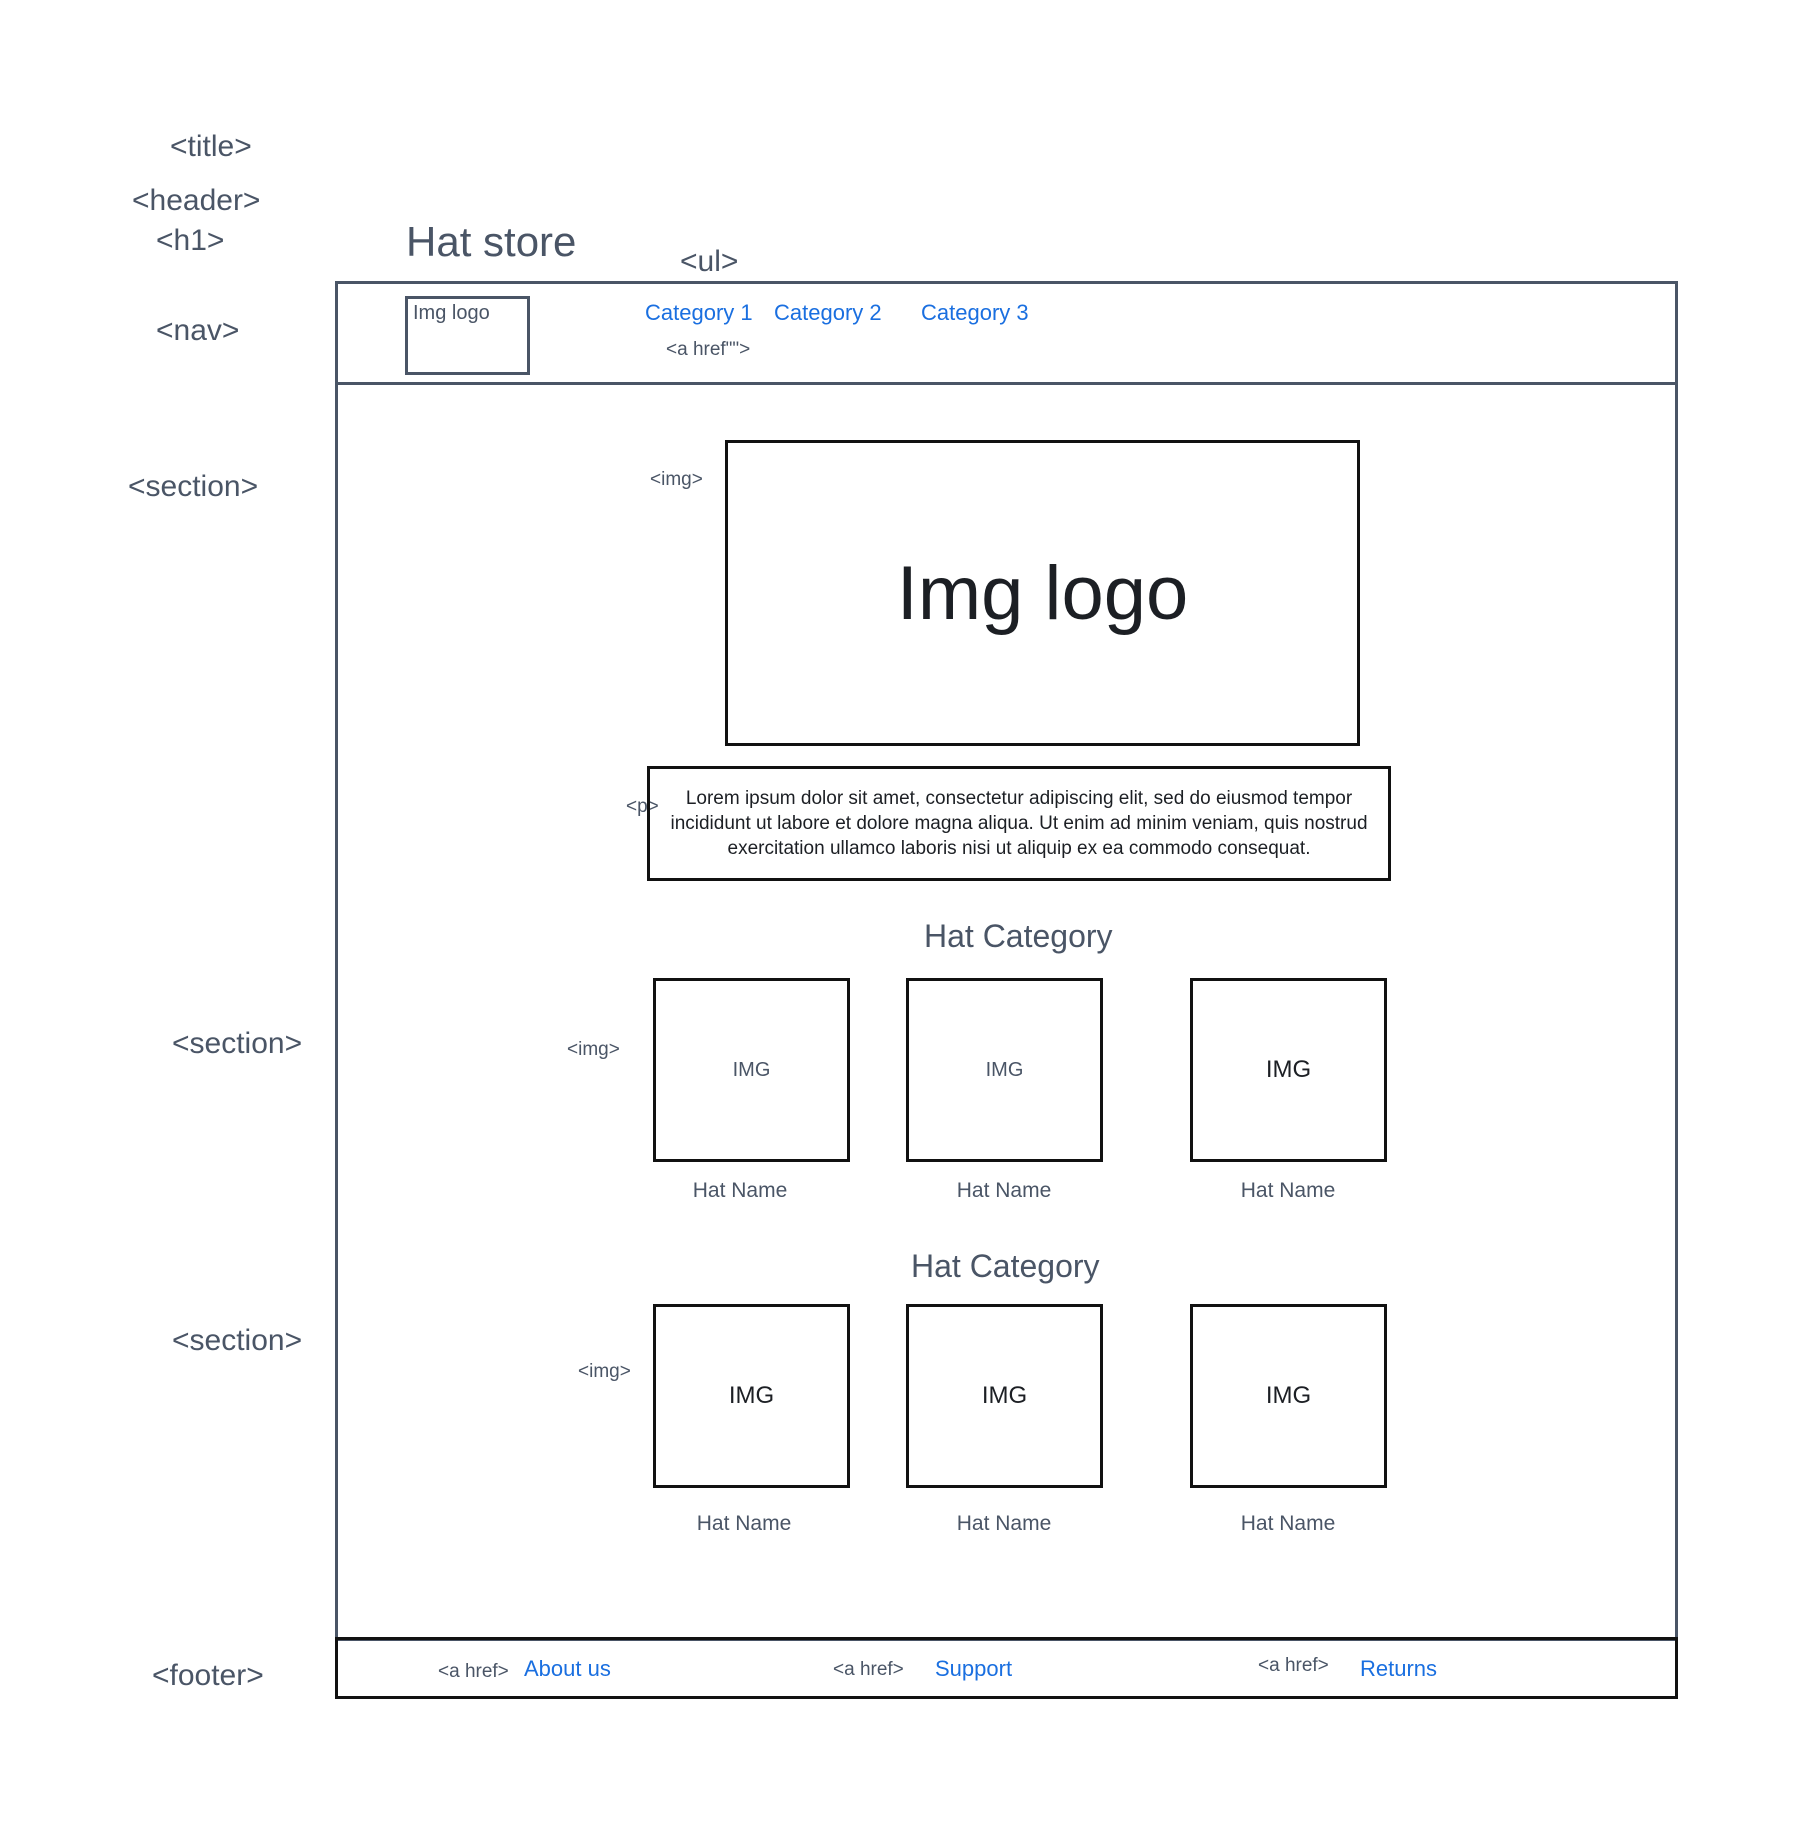 This screenshot has height=1844, width=1818. What do you see at coordinates (491, 241) in the screenshot?
I see `site-title: Hat store` at bounding box center [491, 241].